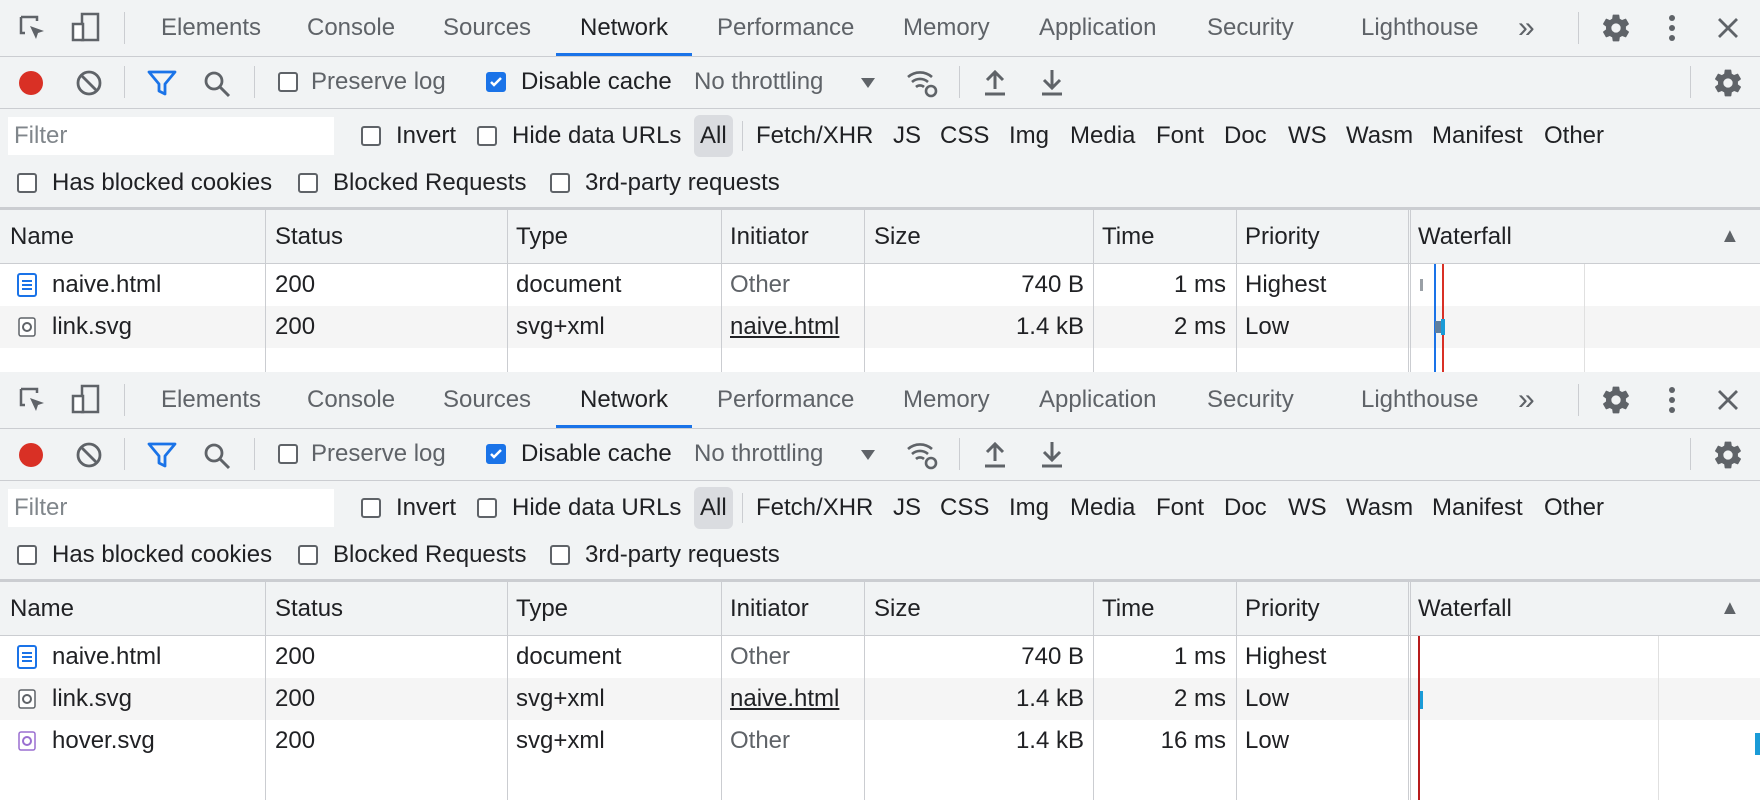 This screenshot has height=800, width=1760. Describe the element at coordinates (560, 555) in the screenshot. I see `third-party-requests-checkbox` at that location.